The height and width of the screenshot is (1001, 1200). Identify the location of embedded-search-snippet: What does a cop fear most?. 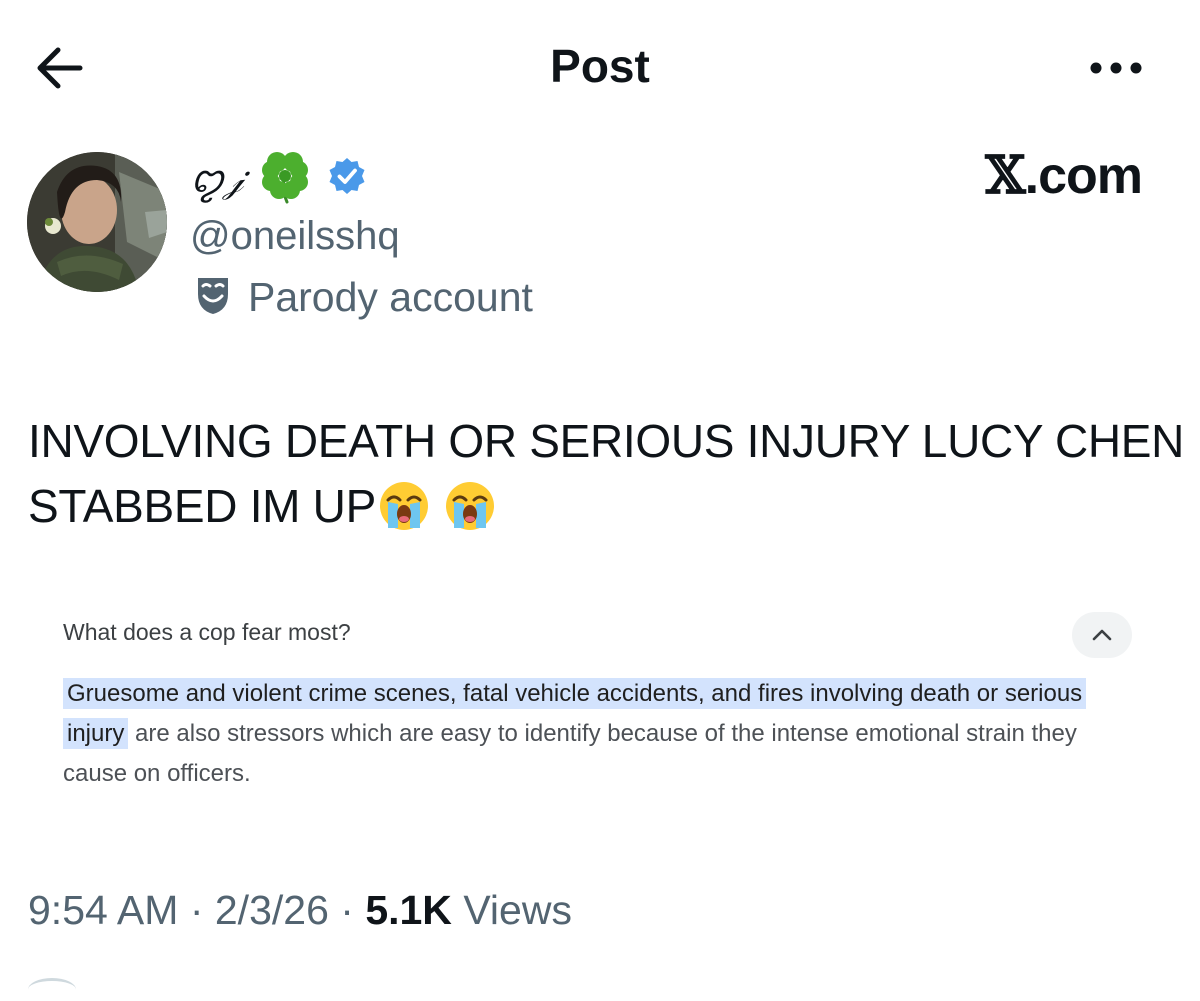
(603, 632).